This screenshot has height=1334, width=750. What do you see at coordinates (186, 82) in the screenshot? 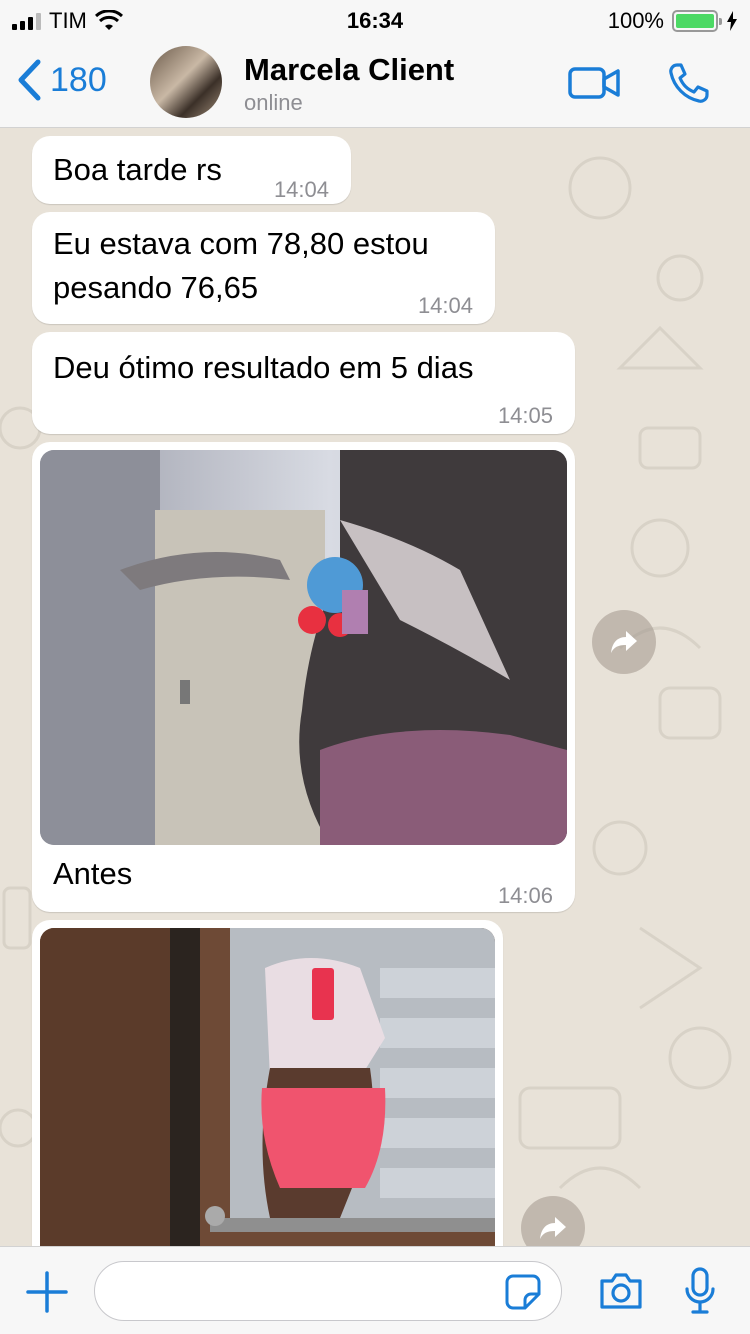
I see `avatar` at bounding box center [186, 82].